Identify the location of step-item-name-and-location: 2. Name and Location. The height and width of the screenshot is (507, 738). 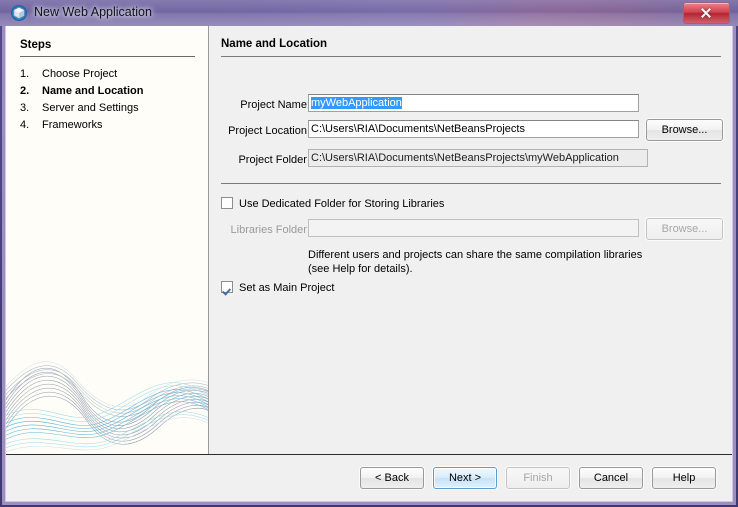
(112, 91).